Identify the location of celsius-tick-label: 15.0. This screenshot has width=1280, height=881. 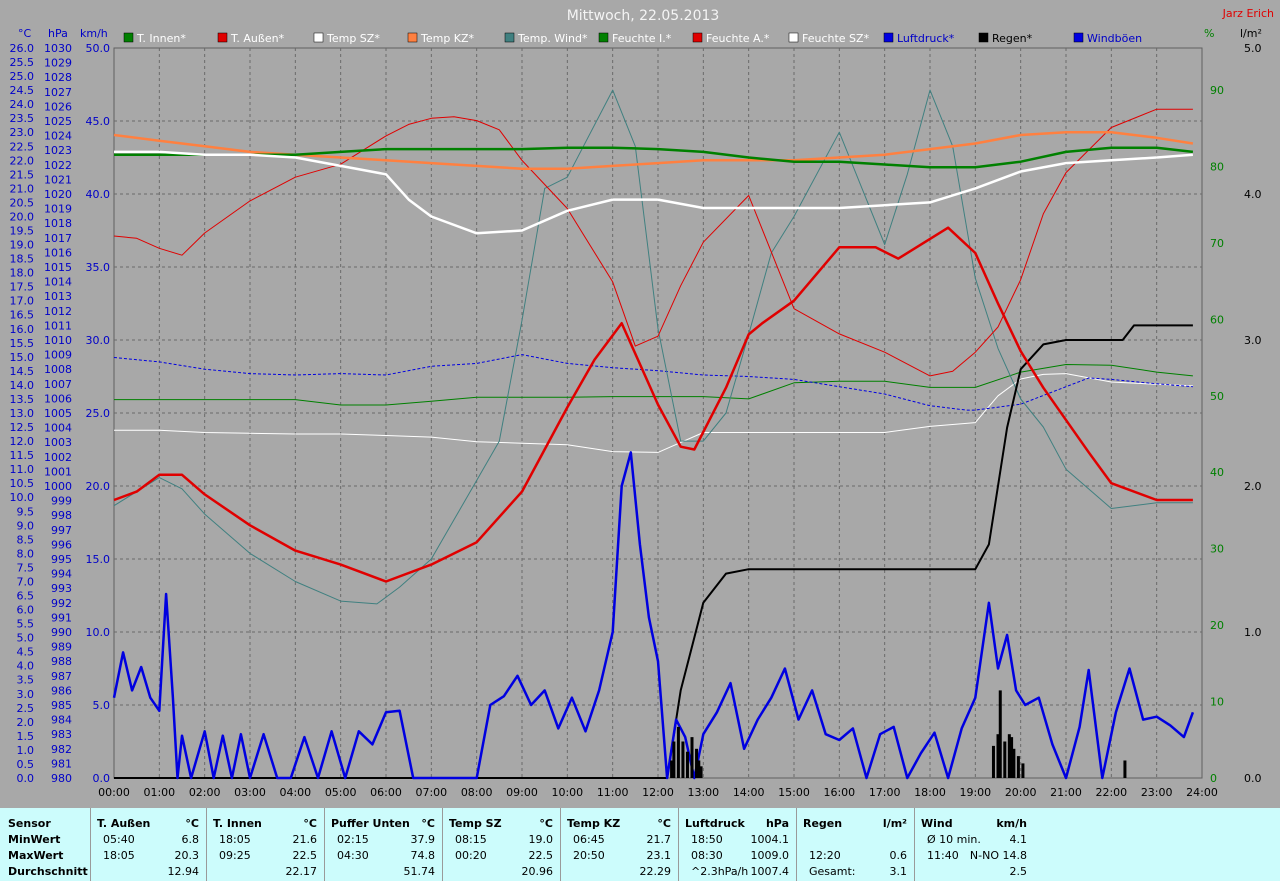
(22, 357).